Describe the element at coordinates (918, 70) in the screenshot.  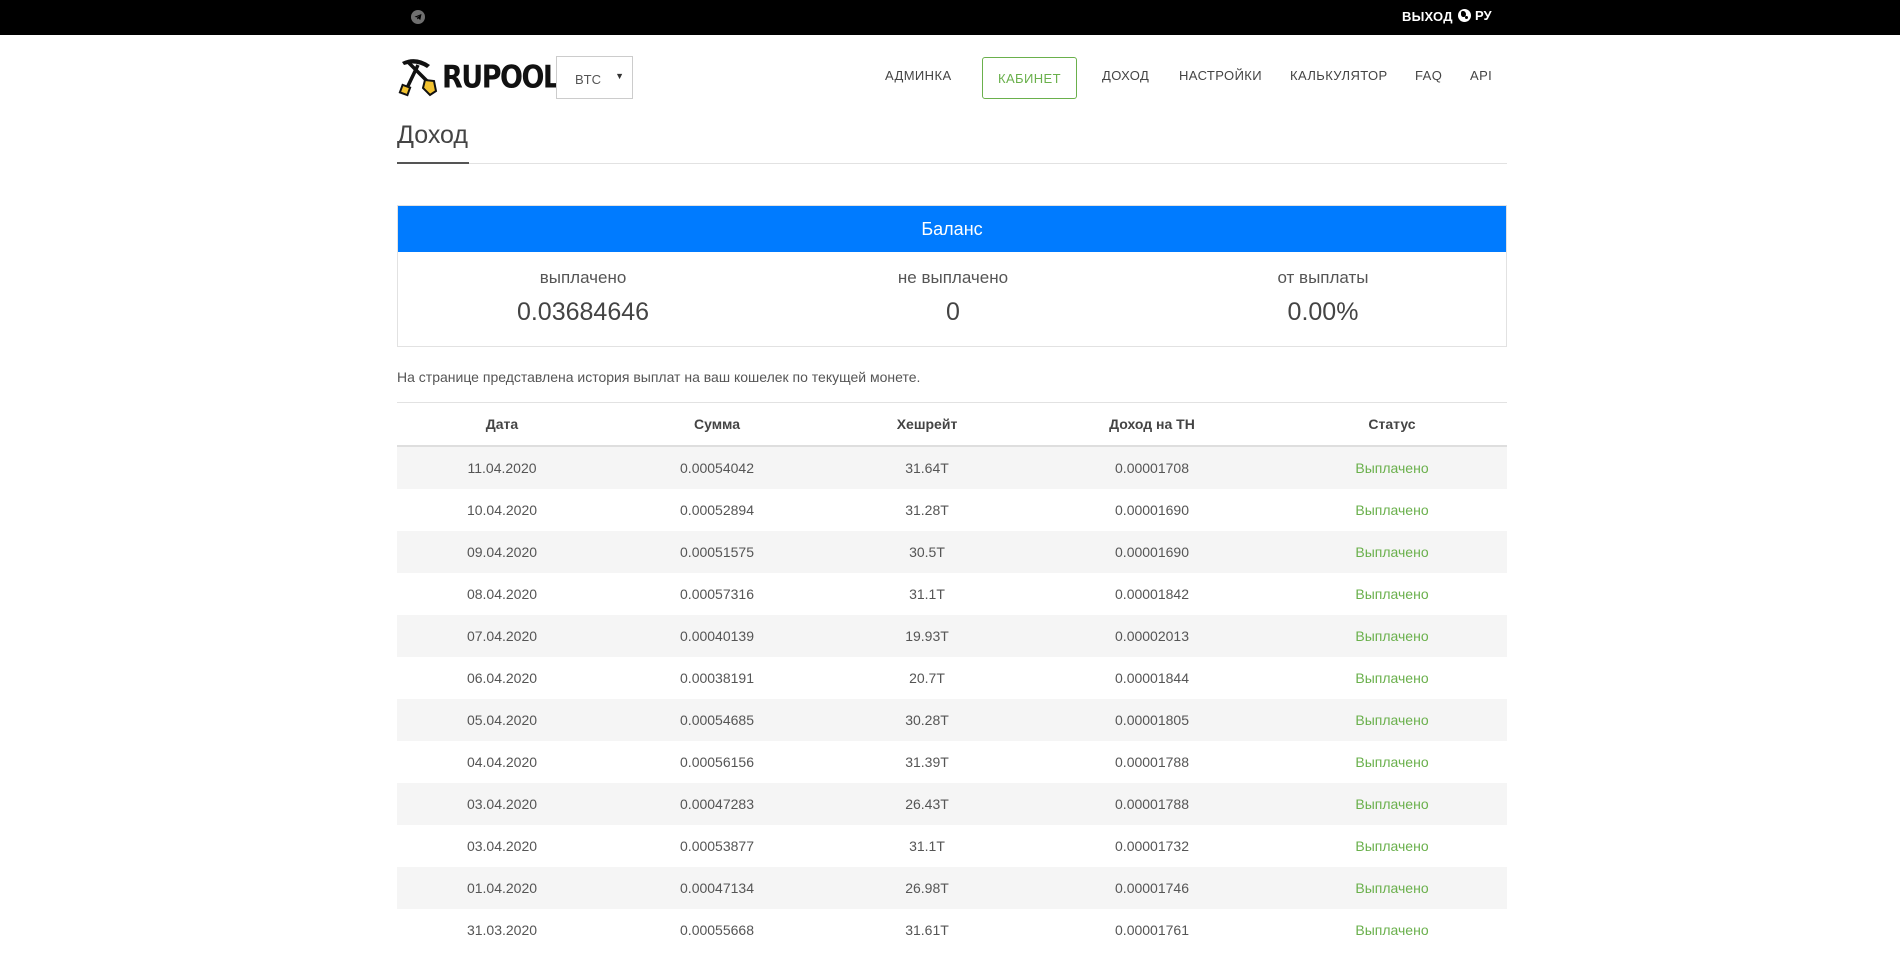
I see `nav-admin: АДМИНКА` at that location.